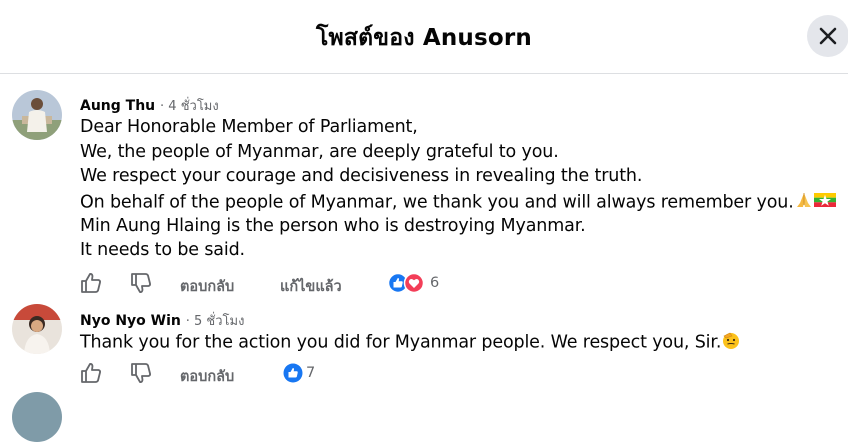 Image resolution: width=848 pixels, height=442 pixels. I want to click on myanmar-flag-emoji, so click(824, 202).